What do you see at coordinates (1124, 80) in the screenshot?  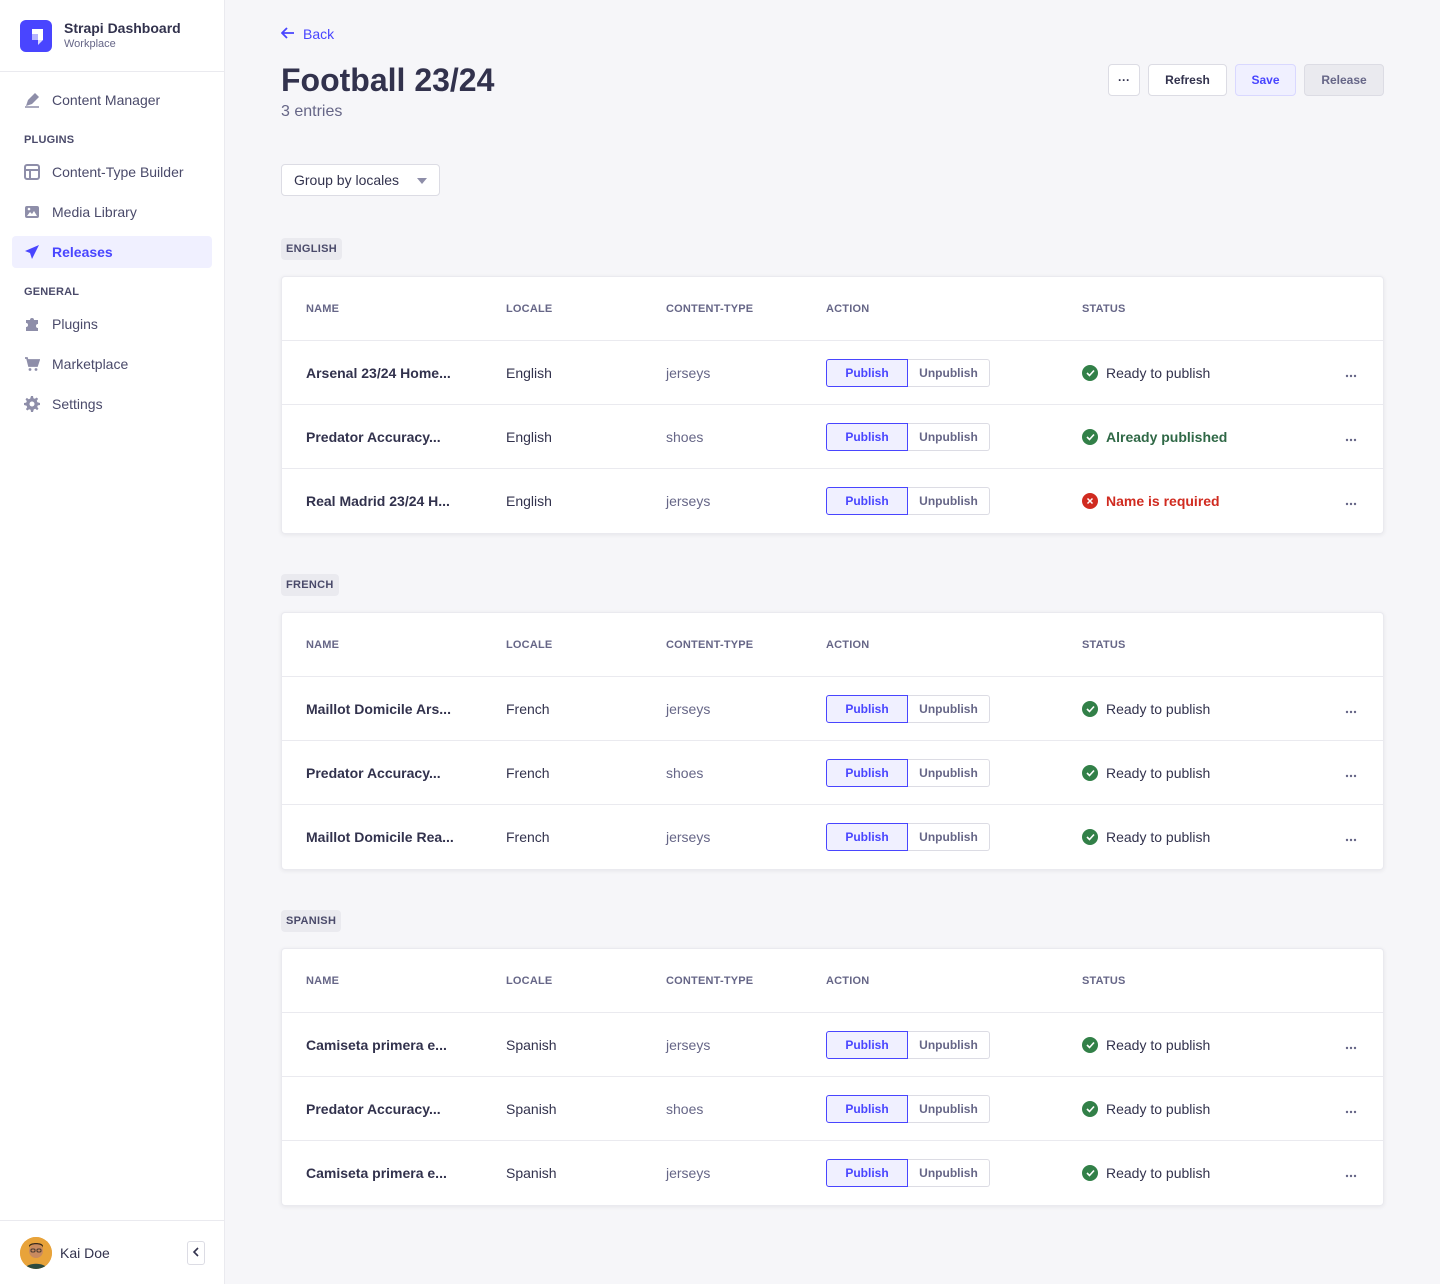 I see `more-actions-button: ···` at bounding box center [1124, 80].